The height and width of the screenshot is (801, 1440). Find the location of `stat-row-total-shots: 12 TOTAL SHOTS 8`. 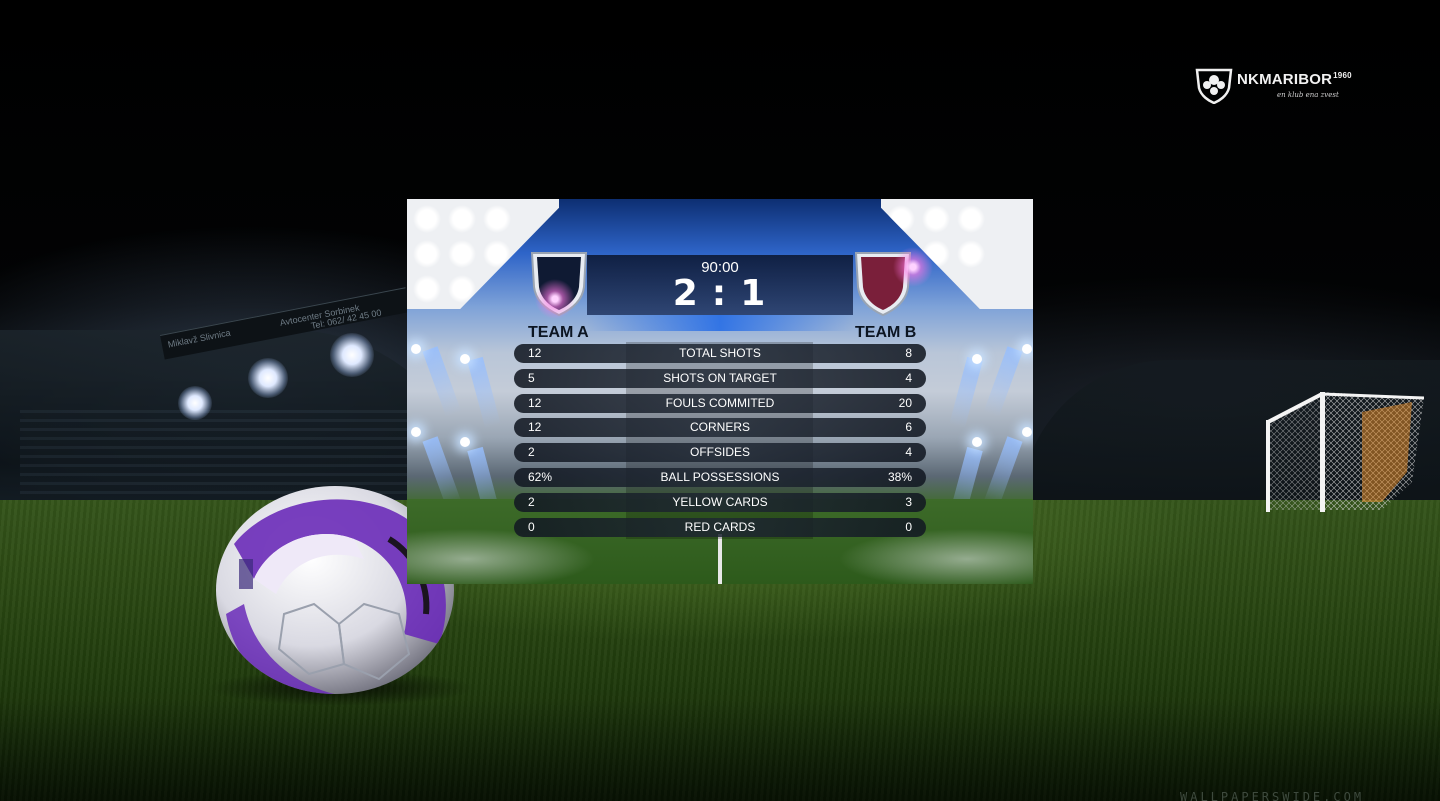

stat-row-total-shots: 12 TOTAL SHOTS 8 is located at coordinates (720, 353).